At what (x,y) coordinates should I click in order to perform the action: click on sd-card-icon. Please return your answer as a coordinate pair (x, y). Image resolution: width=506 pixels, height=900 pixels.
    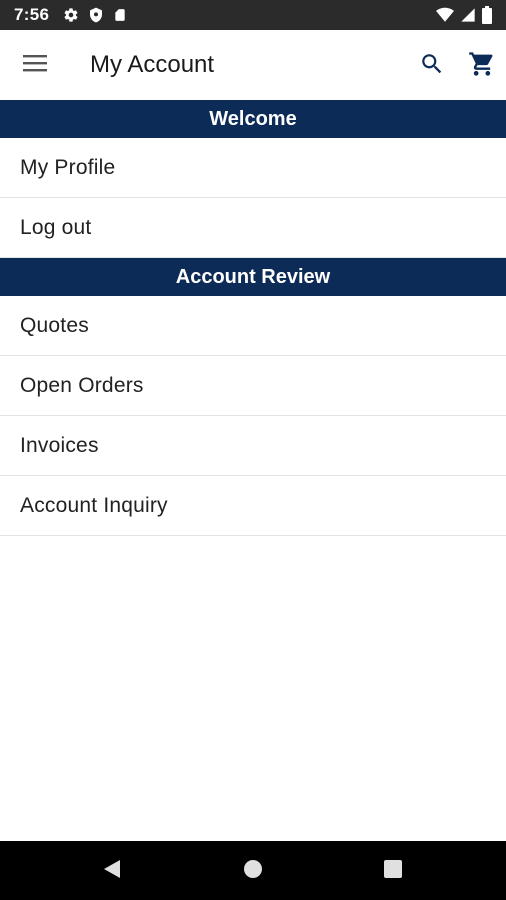
    Looking at the image, I should click on (120, 15).